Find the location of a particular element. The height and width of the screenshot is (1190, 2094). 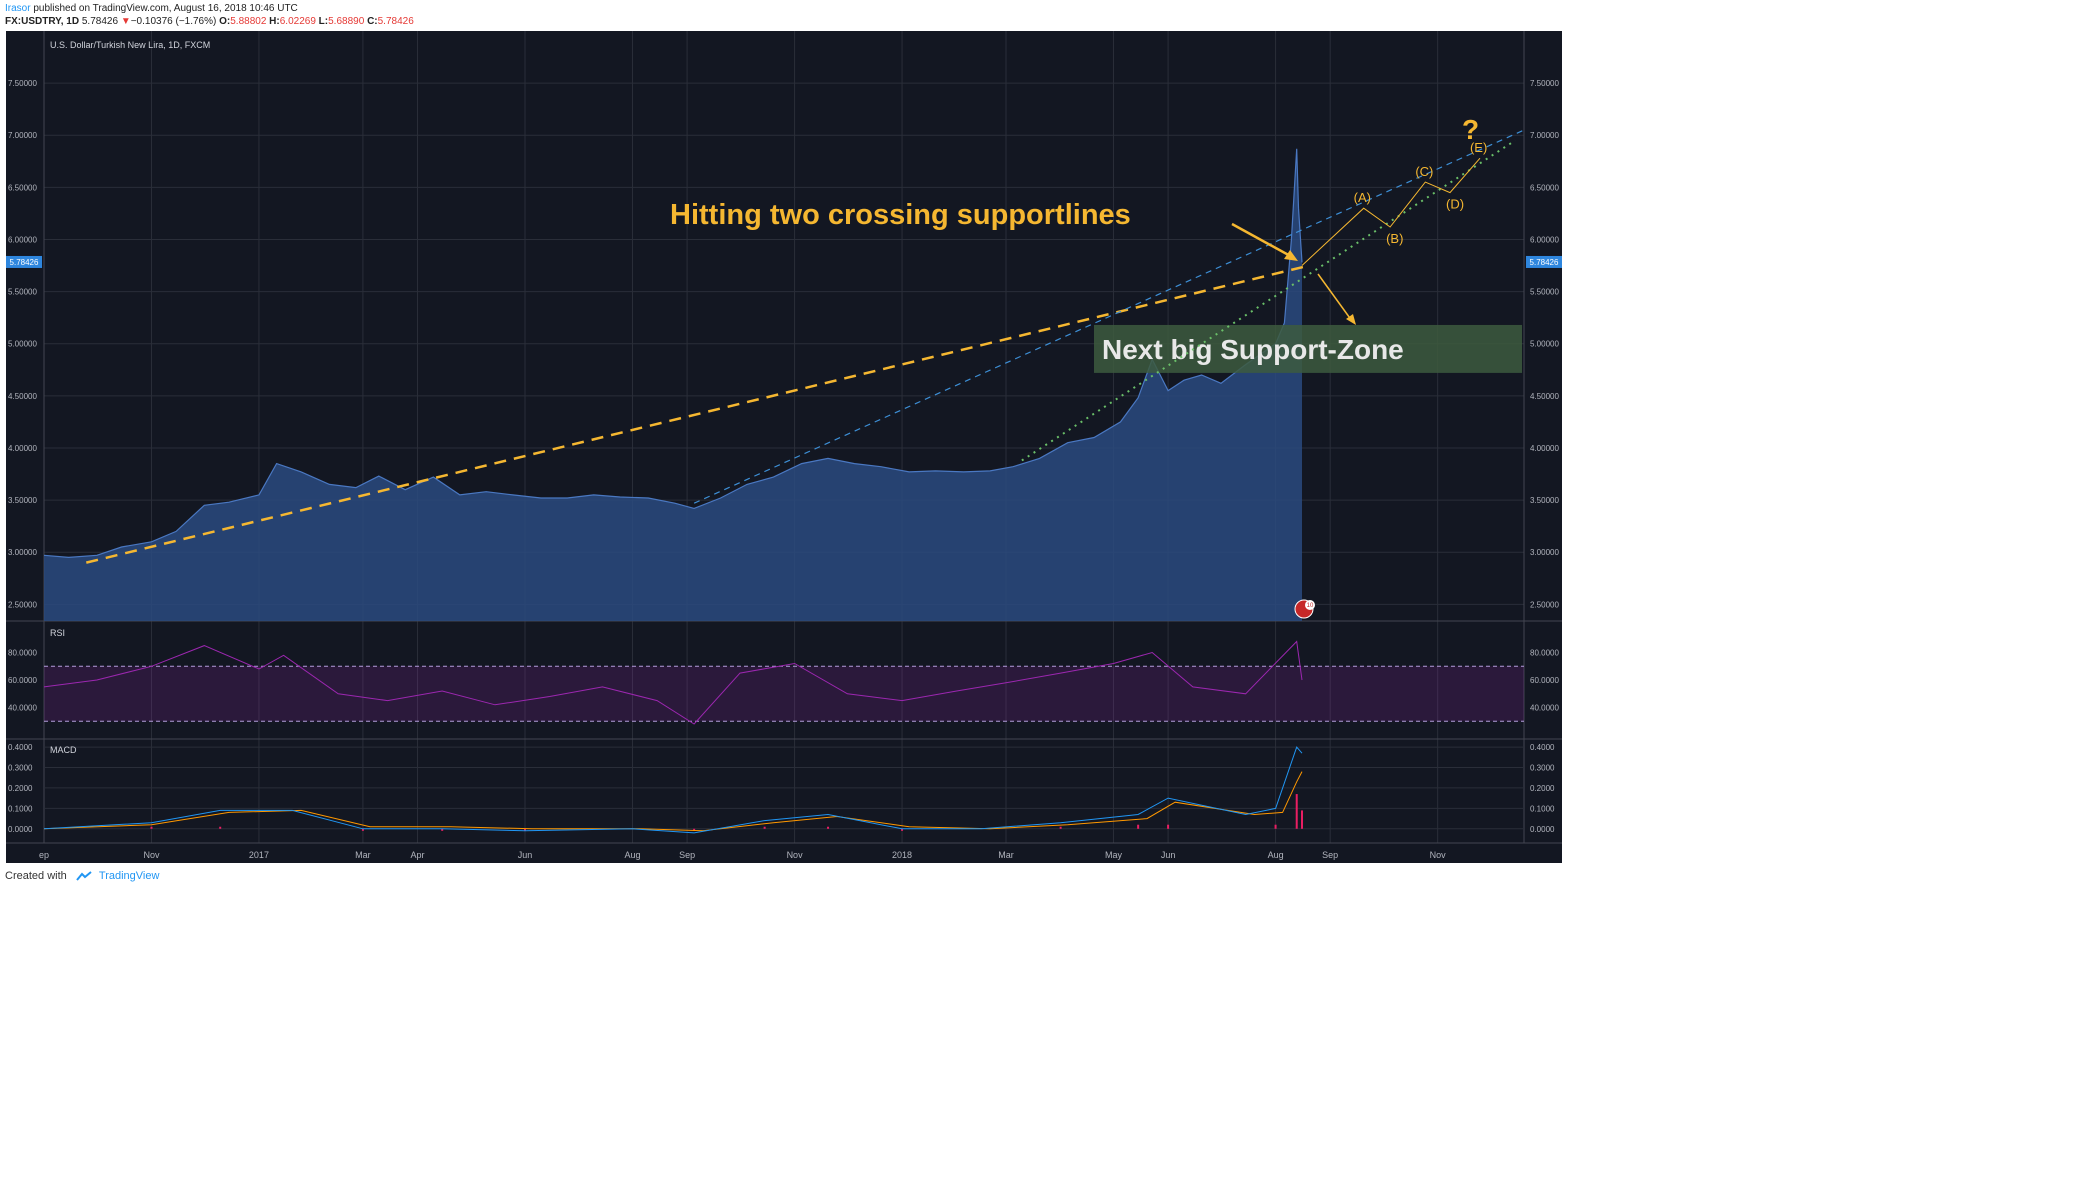

y-tick-label-right: 5.50000 is located at coordinates (1544, 292).